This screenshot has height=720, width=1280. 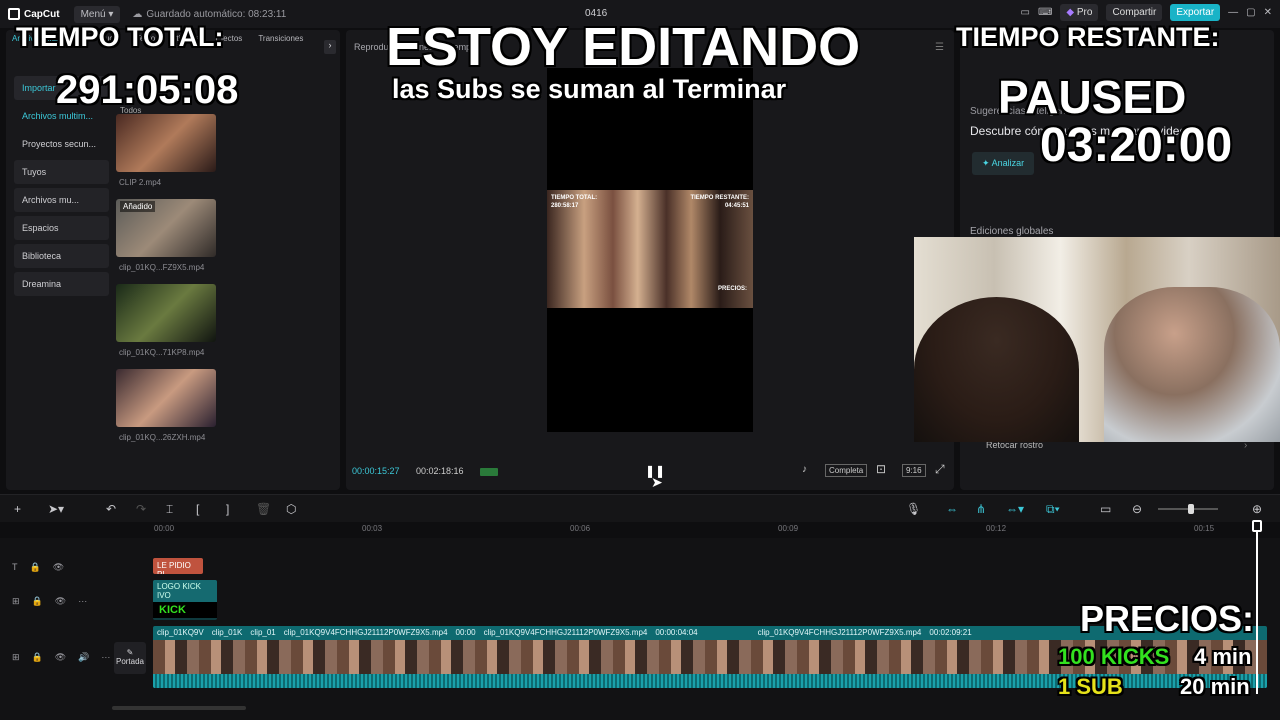 What do you see at coordinates (846, 470) in the screenshot?
I see `quality-button: Completa` at bounding box center [846, 470].